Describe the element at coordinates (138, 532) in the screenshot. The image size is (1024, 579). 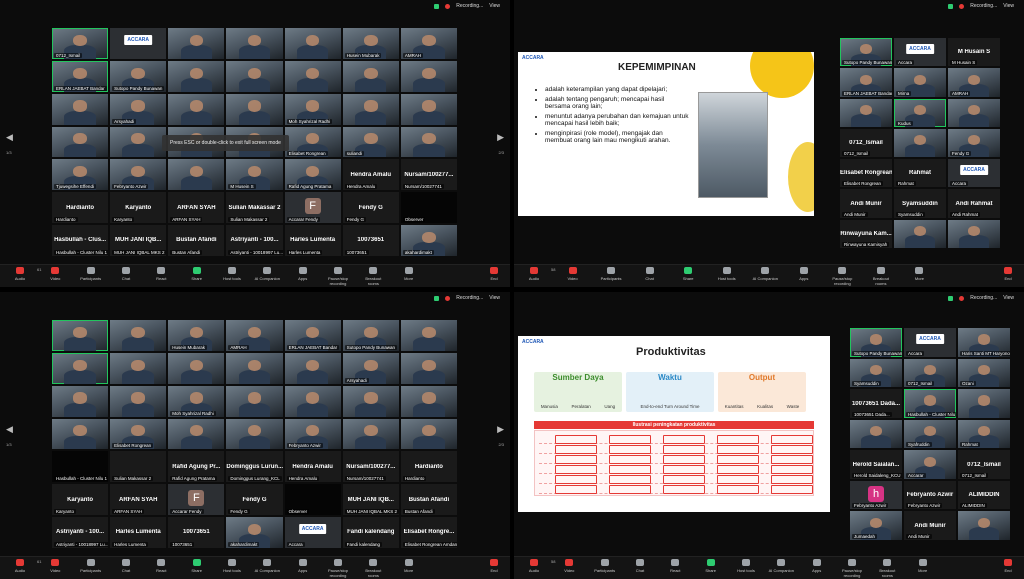
I see `participant-tile: Harles Lumenta Harles Lumenta` at that location.